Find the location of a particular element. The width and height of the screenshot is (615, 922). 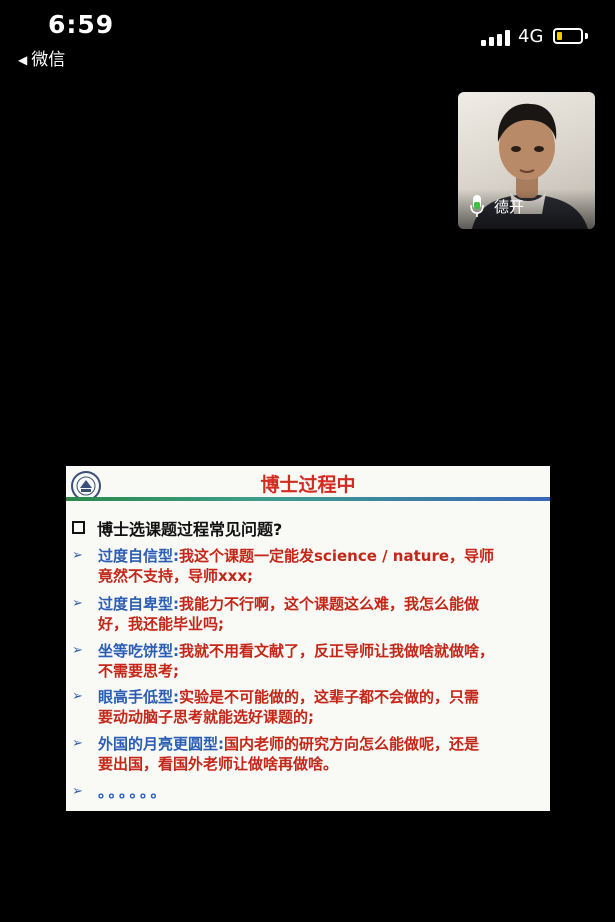

item-line1: 实验是不可能做的，这辈子都不会做的，只需 is located at coordinates (329, 697).